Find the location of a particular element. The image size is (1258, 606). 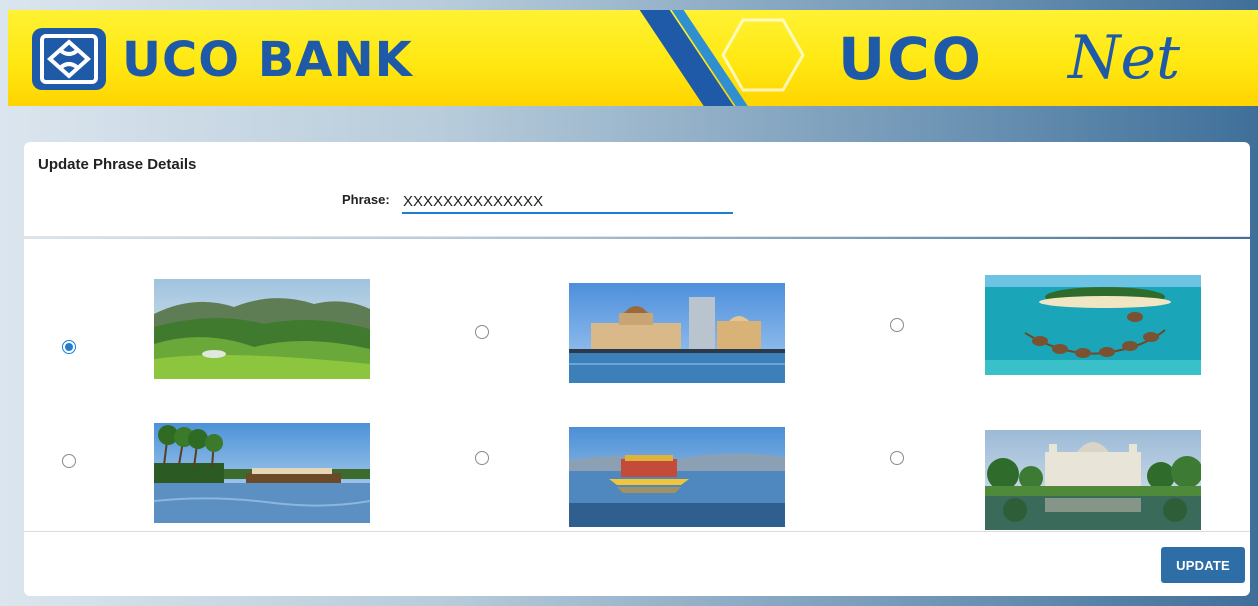

victoria-memorial-image is located at coordinates (1093, 480).